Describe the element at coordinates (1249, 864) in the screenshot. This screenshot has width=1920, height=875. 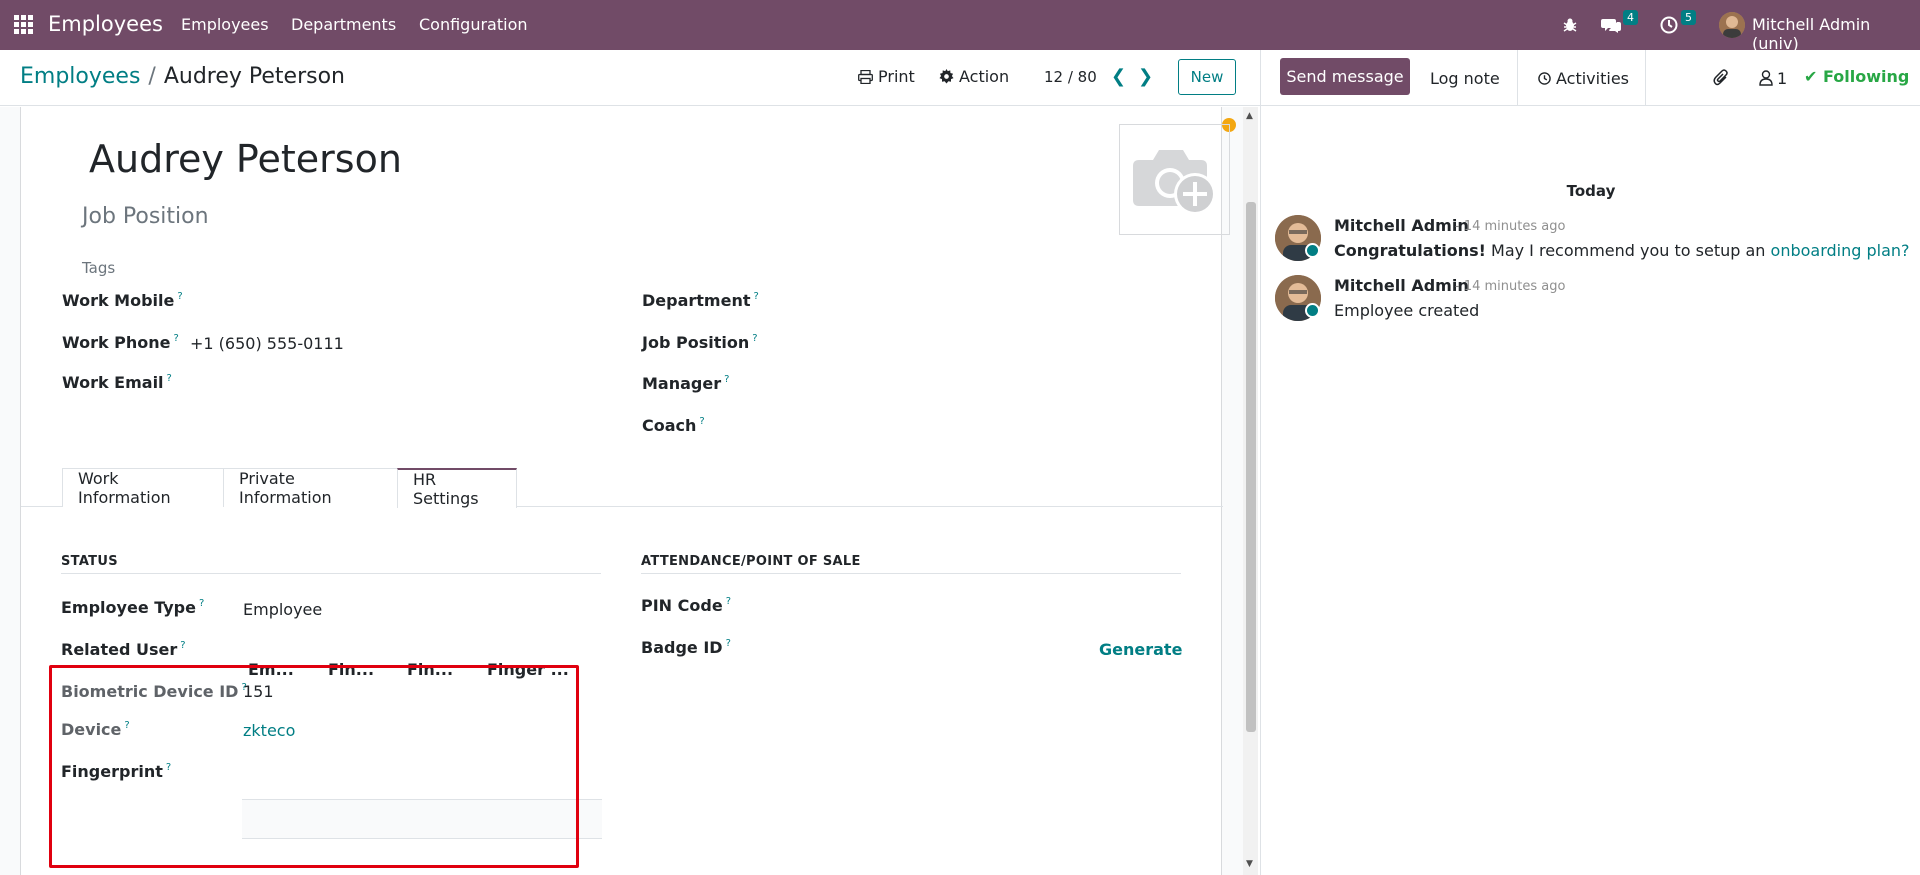
I see `scroll-down-icon: ▼` at that location.